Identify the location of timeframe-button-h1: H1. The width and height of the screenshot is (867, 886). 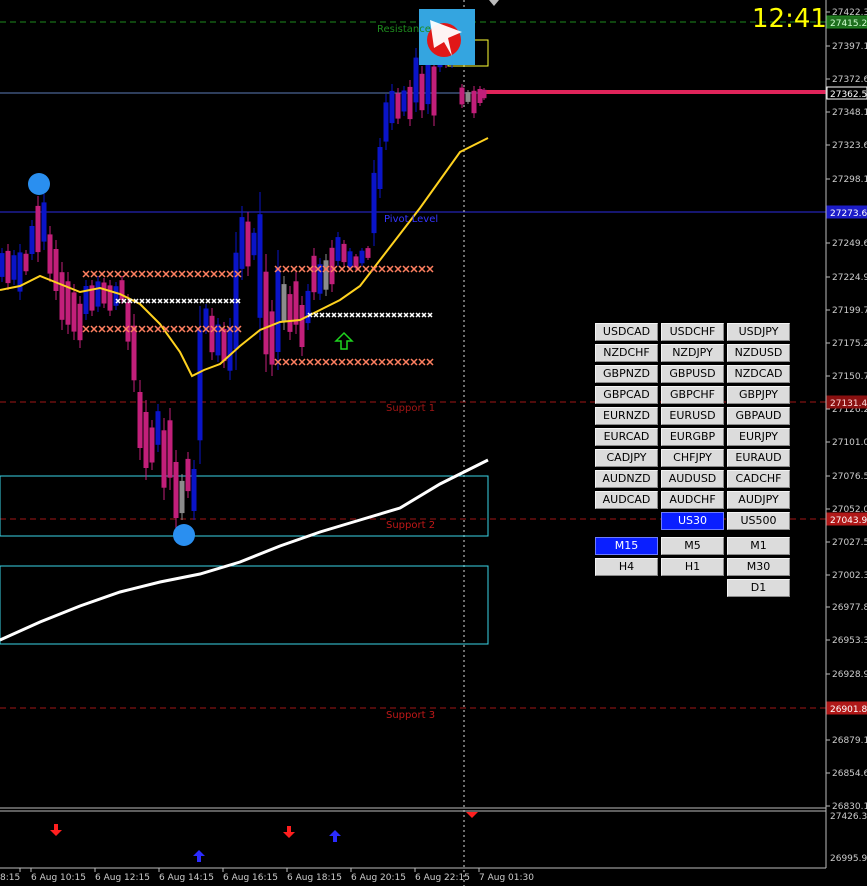
(692, 567).